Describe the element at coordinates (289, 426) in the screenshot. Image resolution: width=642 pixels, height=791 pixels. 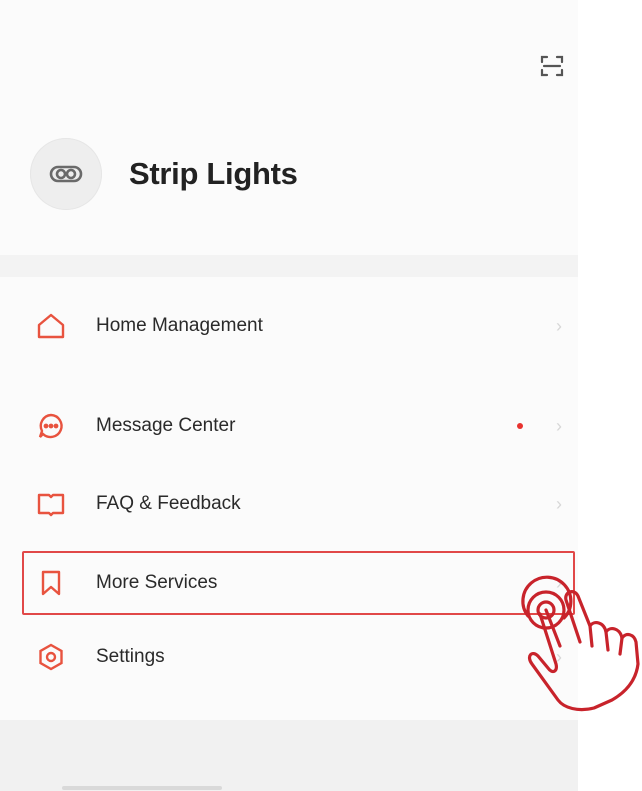
I see `menu-item-message-center: Message Center ›` at that location.